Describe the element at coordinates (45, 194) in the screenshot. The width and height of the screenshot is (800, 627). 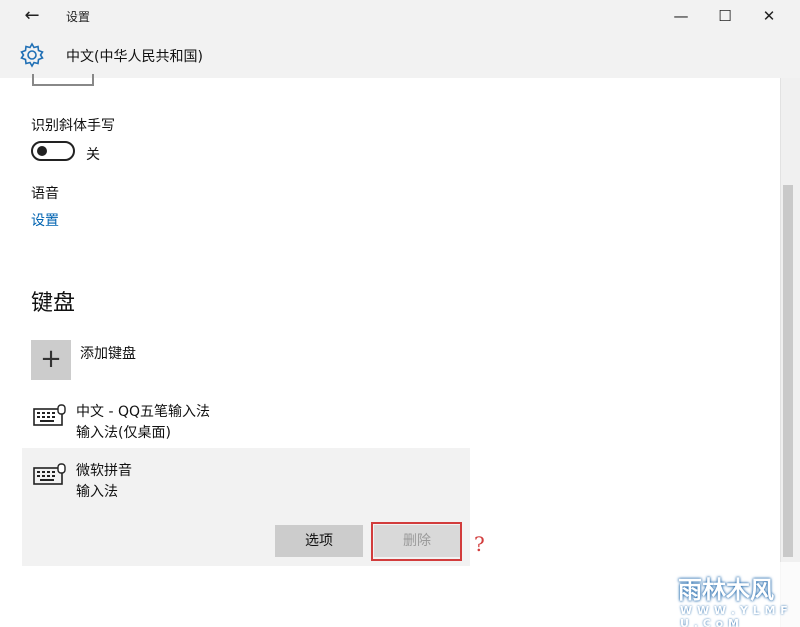
I see `speech-label: 语音` at that location.